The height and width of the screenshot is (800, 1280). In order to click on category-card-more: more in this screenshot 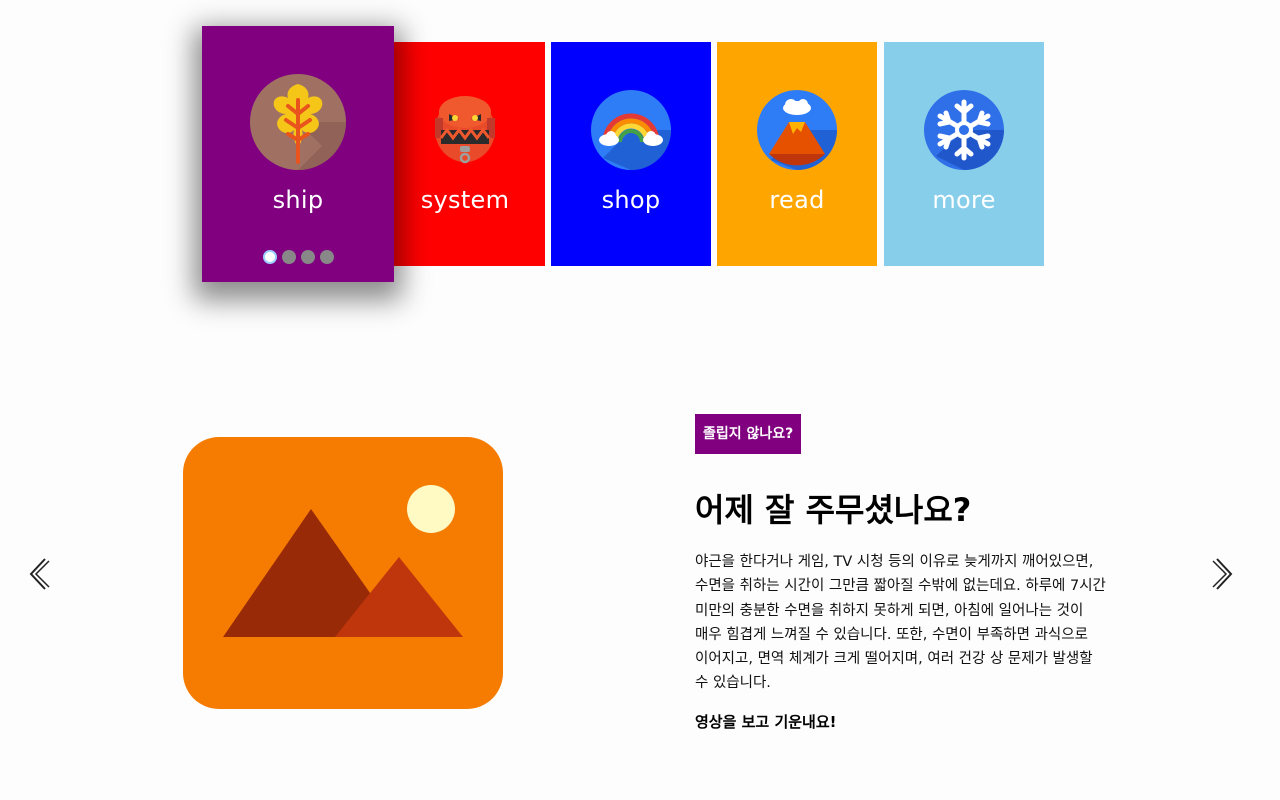, I will do `click(964, 154)`.